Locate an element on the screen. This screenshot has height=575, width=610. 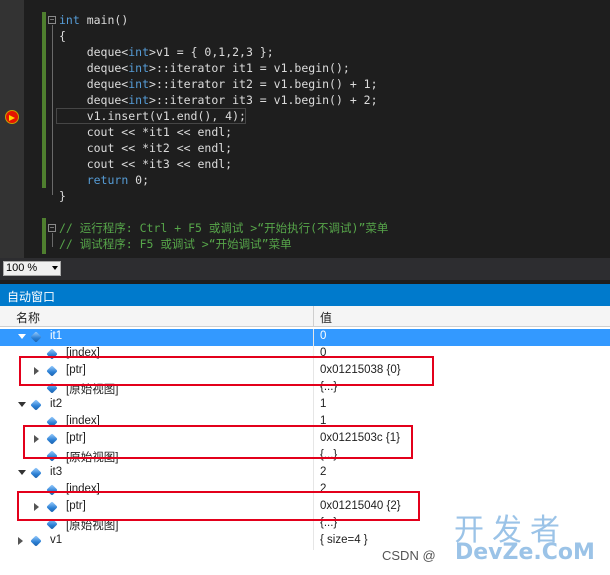
code-line: v1.insert(v1.end(), 4); is located at coordinates (152, 116).